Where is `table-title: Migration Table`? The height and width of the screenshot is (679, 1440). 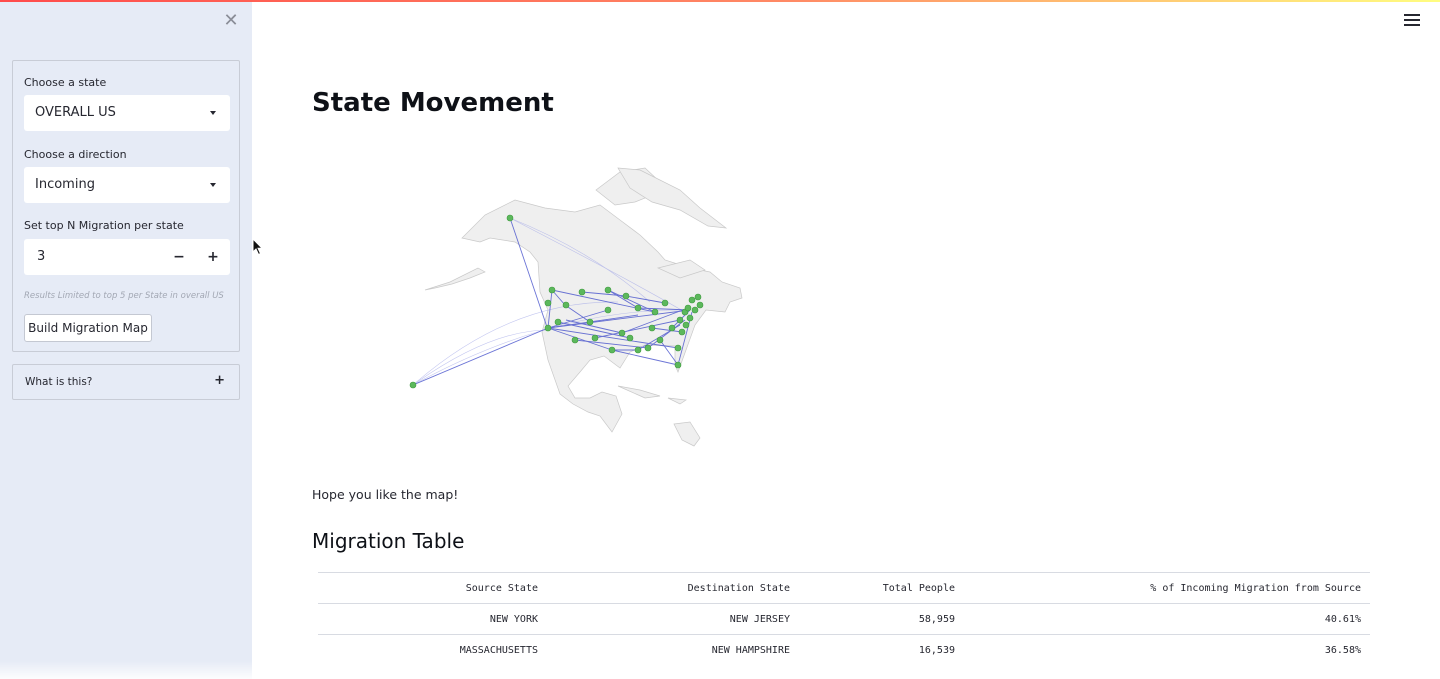
table-title: Migration Table is located at coordinates (388, 541).